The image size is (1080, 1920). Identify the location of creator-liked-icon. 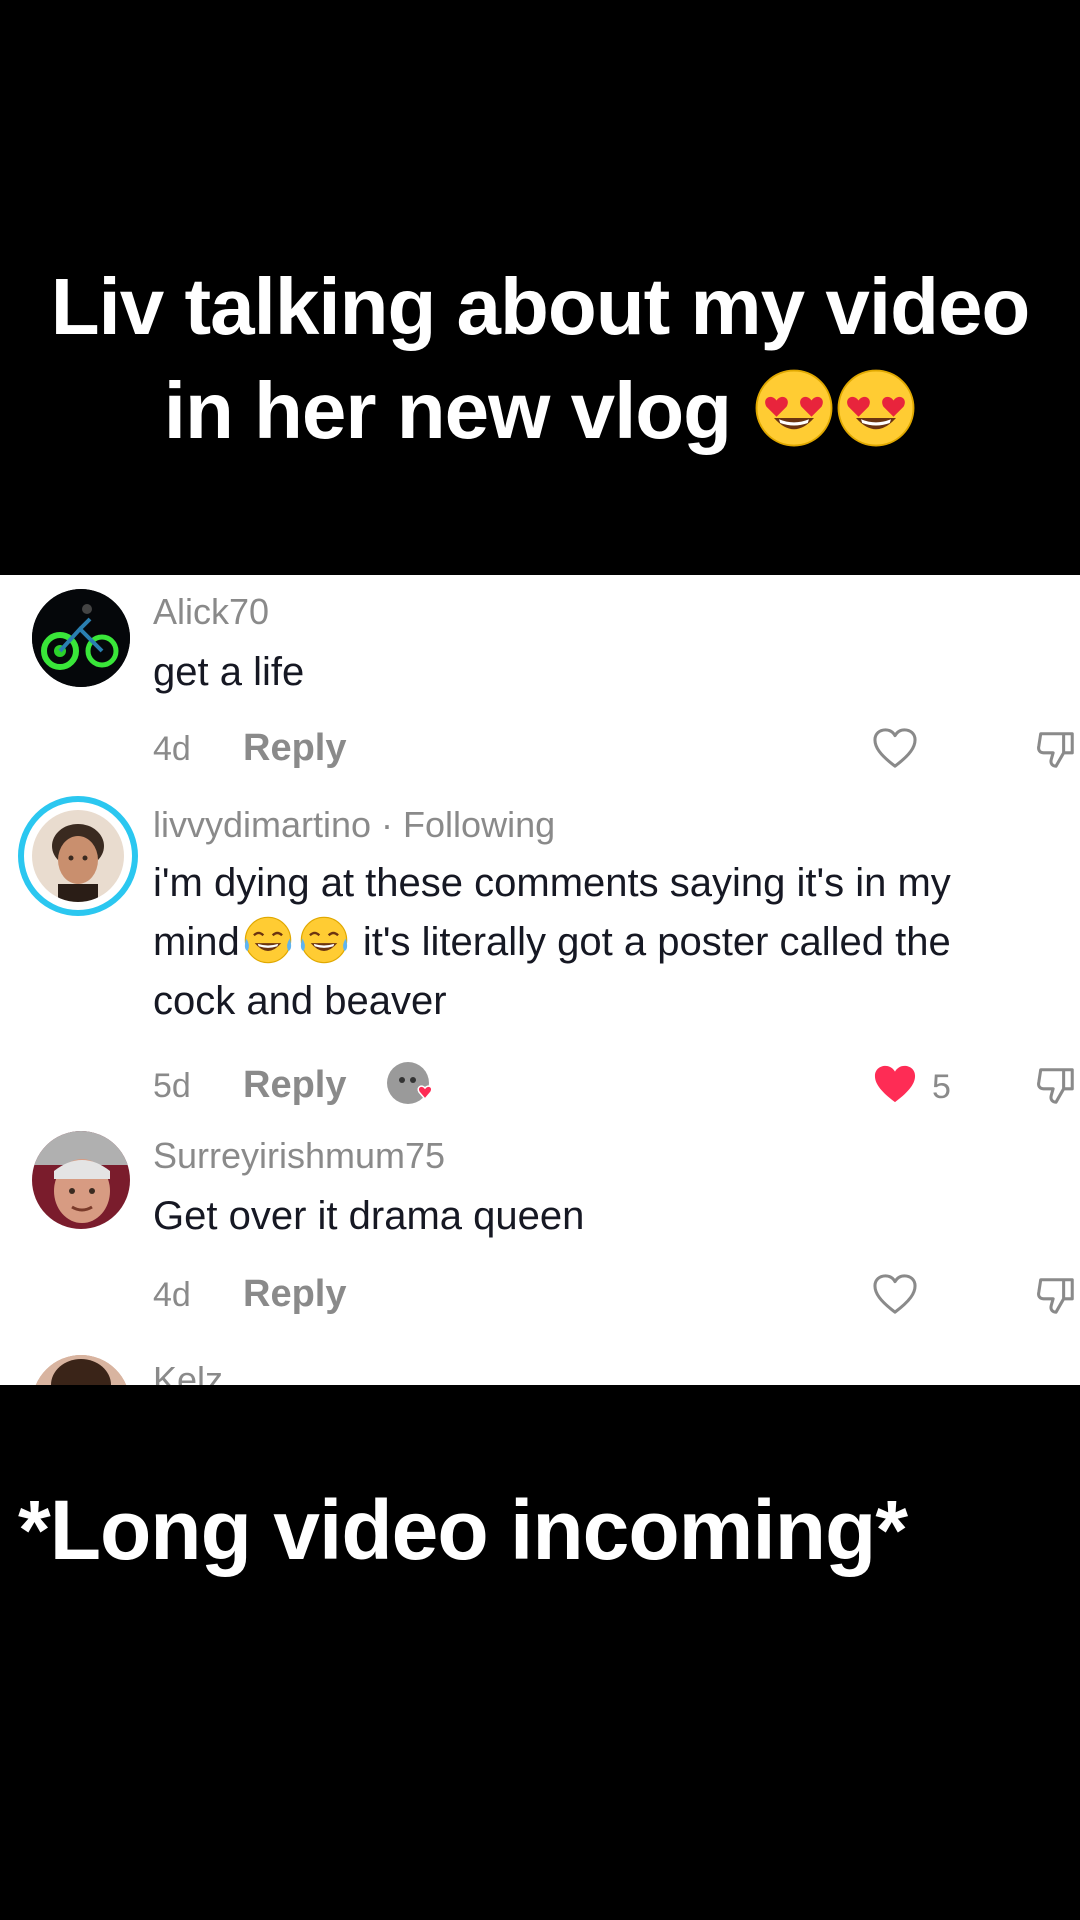
(410, 1083).